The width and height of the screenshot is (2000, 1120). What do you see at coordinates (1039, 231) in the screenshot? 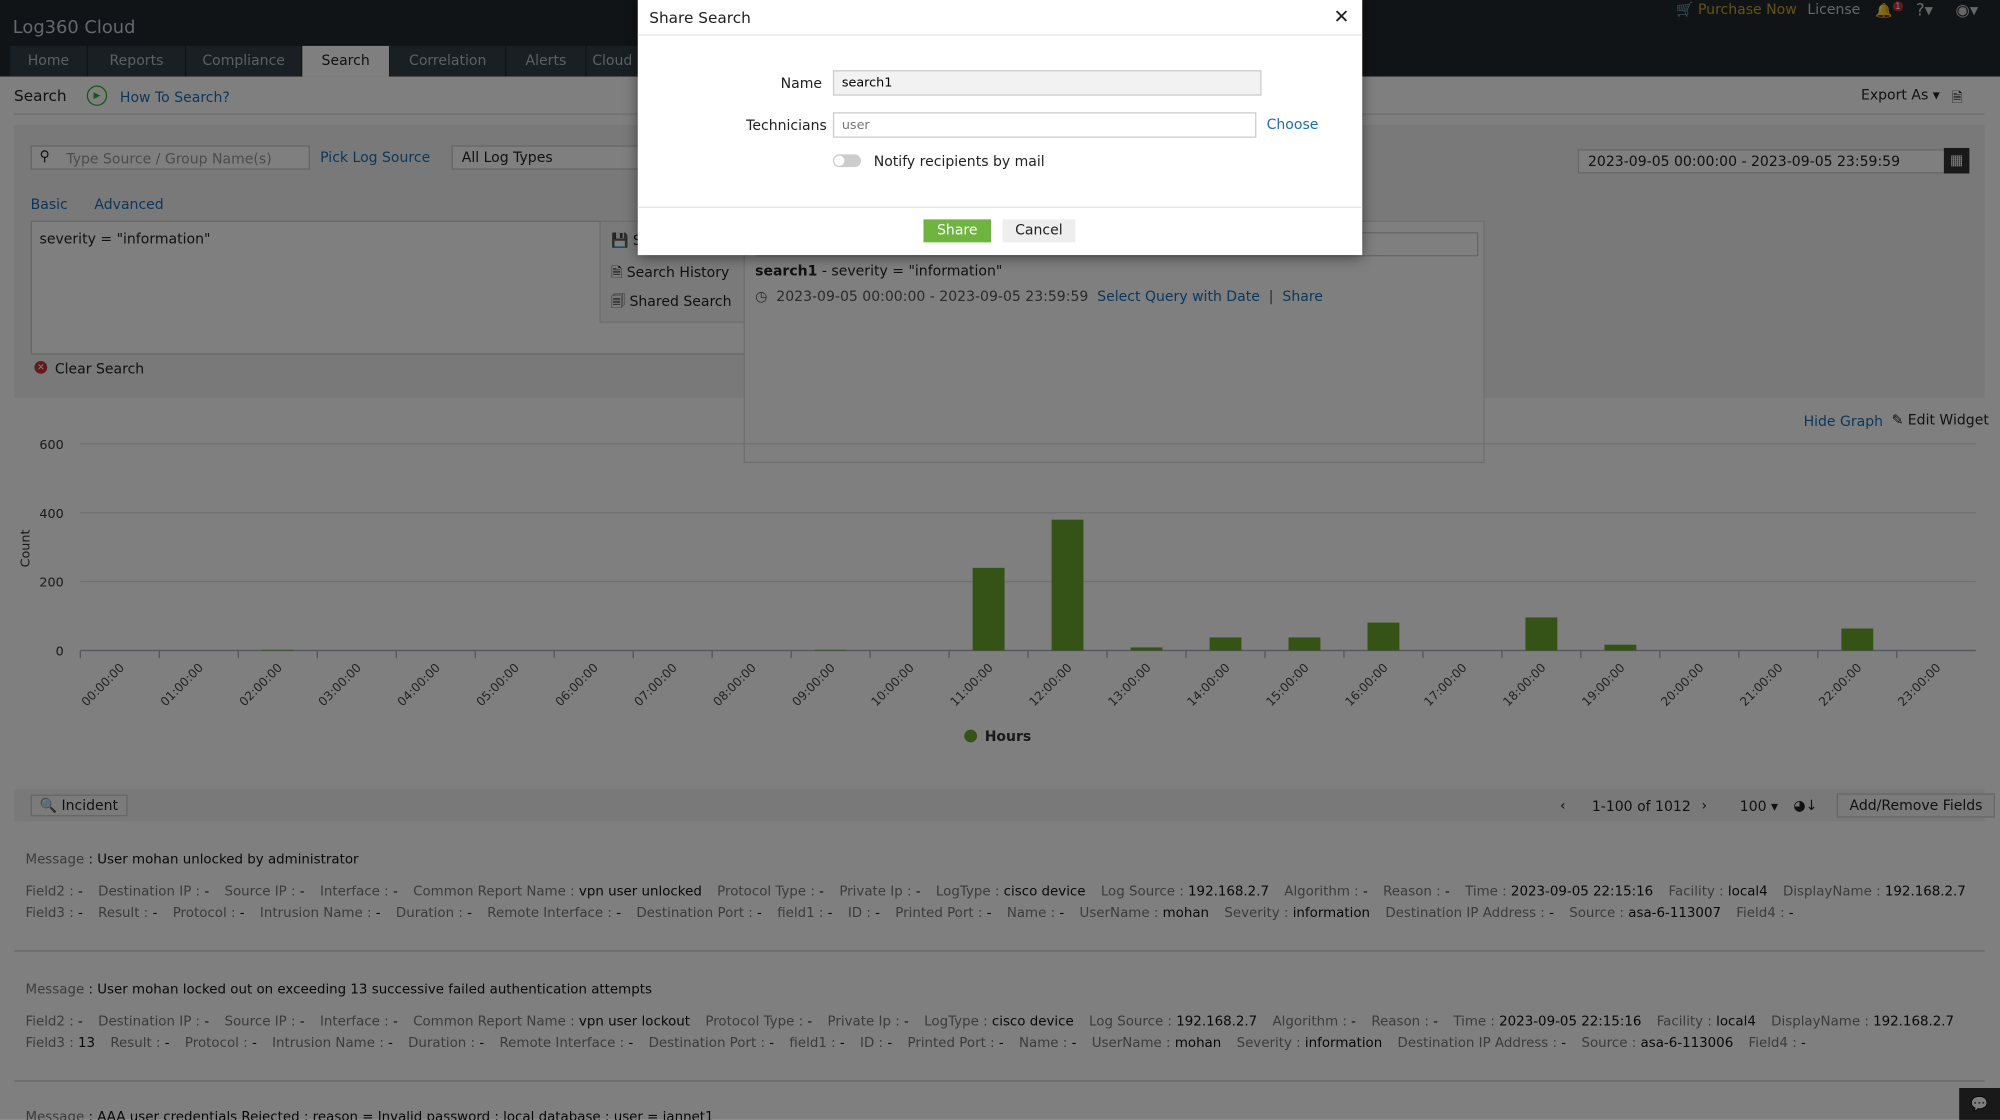
I see `cancel-button: Cancel` at bounding box center [1039, 231].